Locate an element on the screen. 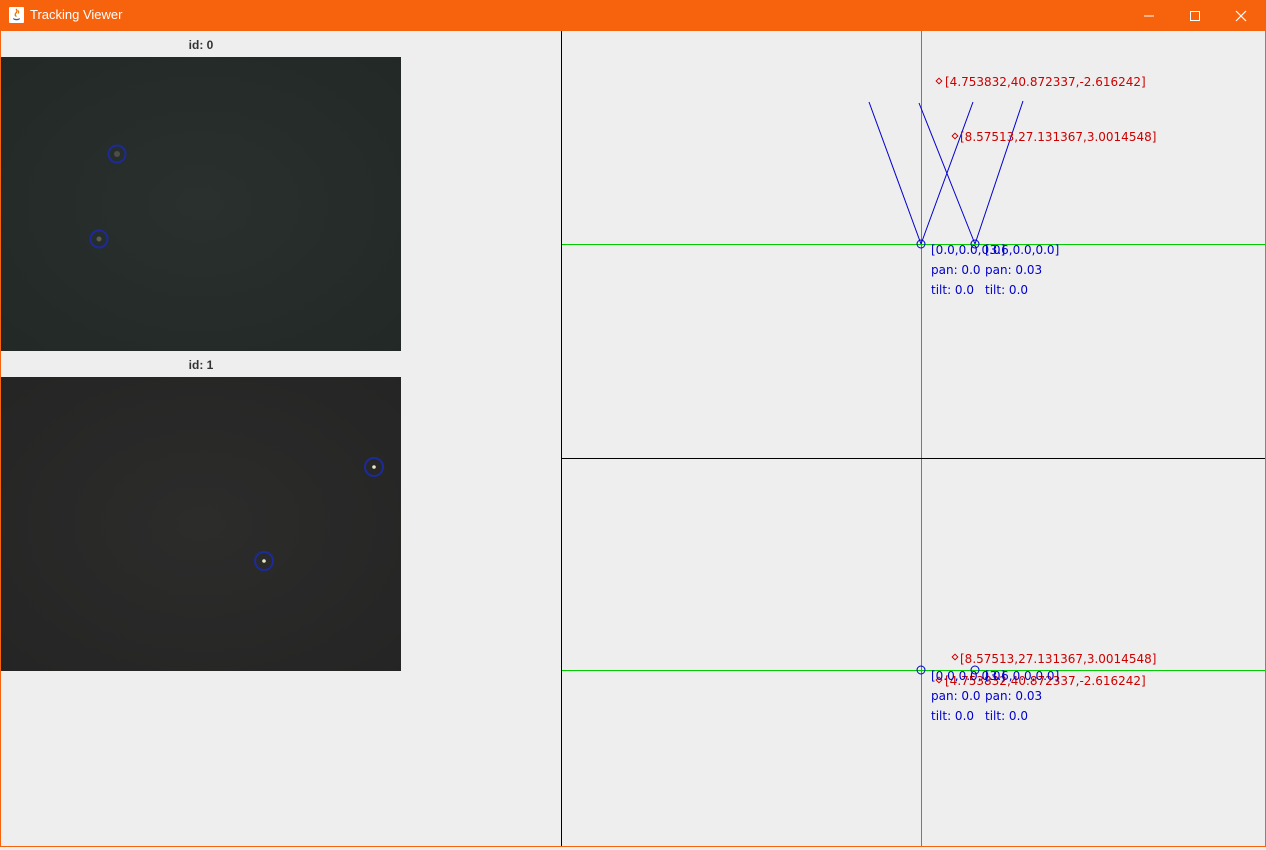  window-title: Tracking Viewer is located at coordinates (76, 14).